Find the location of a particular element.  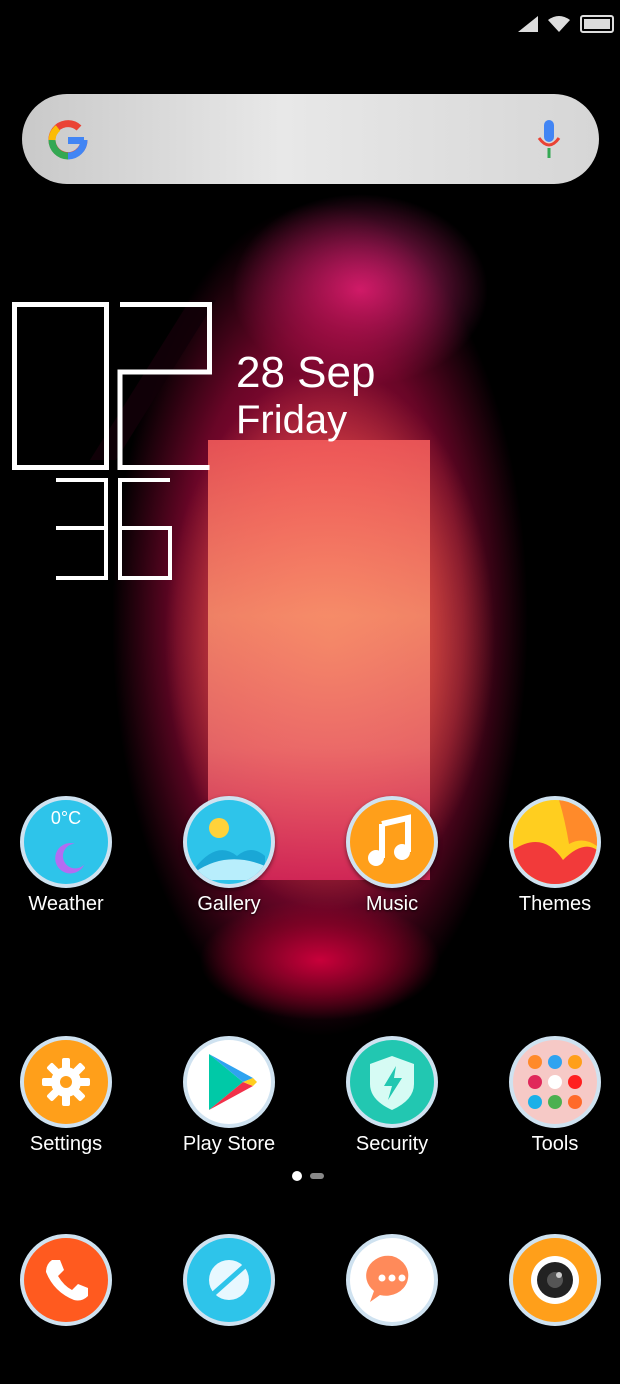

app-label: Settings is located at coordinates (66, 1144).